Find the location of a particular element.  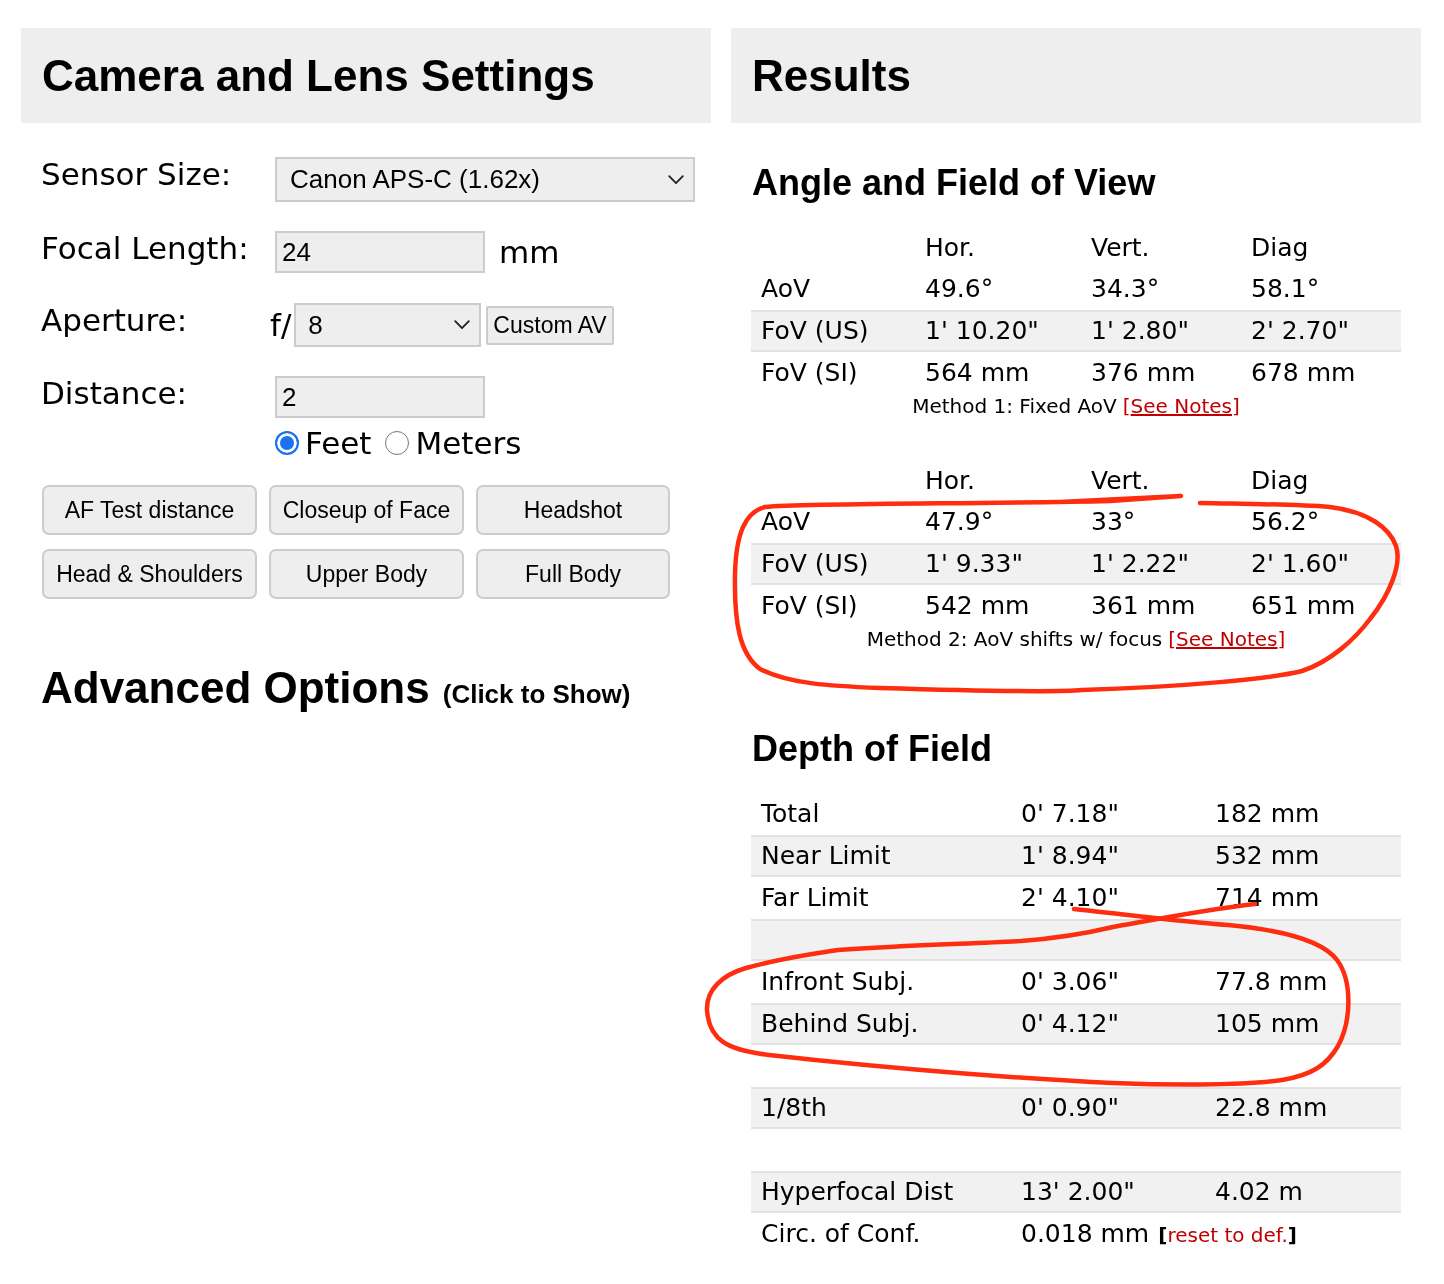

table-cell-text: 542 mm is located at coordinates (977, 606).